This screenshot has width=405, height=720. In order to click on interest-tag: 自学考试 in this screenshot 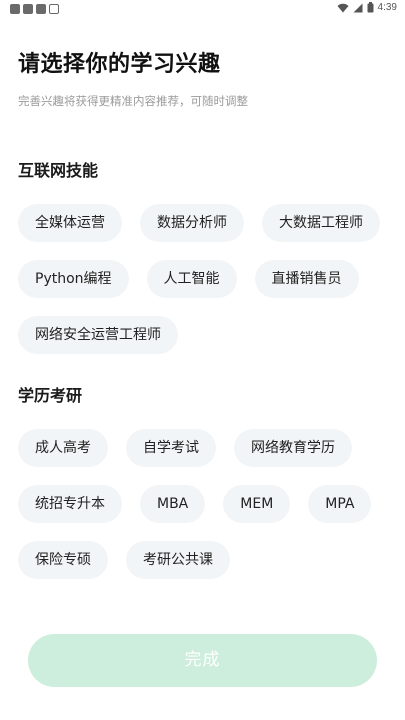, I will do `click(171, 448)`.